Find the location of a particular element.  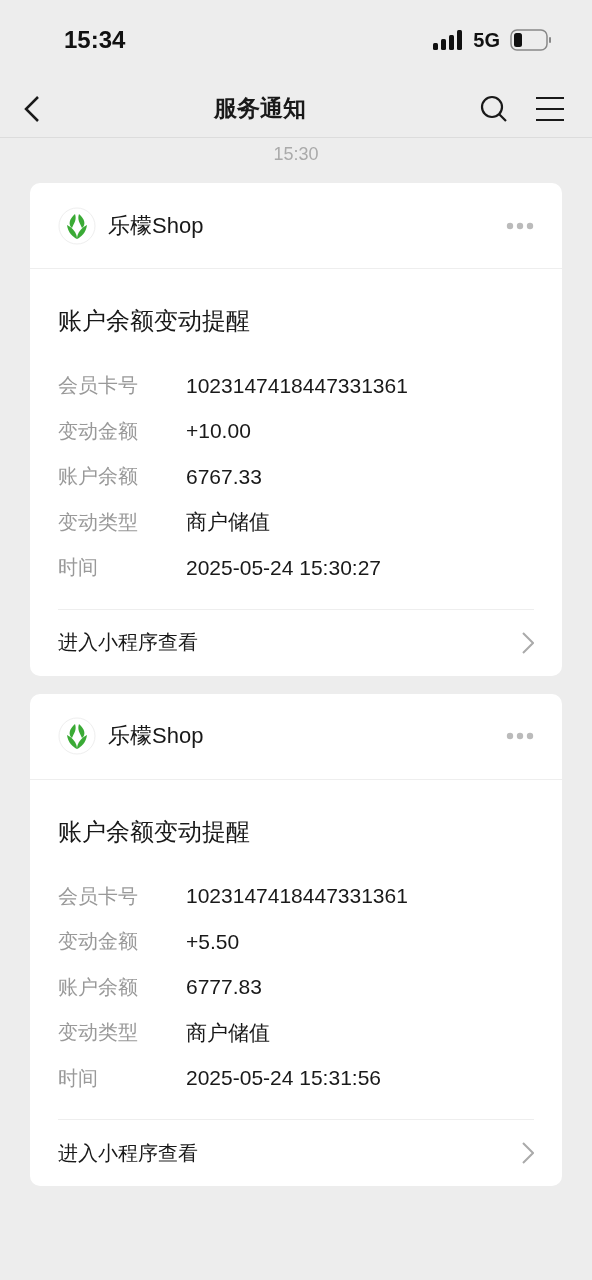

field-value: +10.00 is located at coordinates (218, 431).